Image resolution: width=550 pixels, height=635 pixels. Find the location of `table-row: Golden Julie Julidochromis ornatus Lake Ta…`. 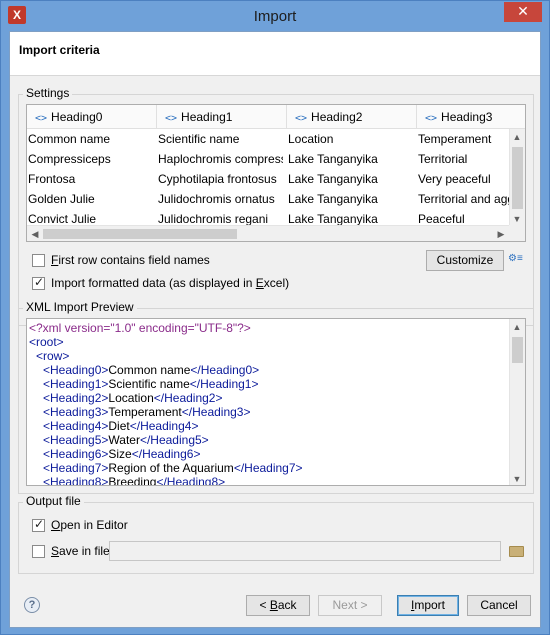

table-row: Golden Julie Julidochromis ornatus Lake Ta… is located at coordinates (272, 199).